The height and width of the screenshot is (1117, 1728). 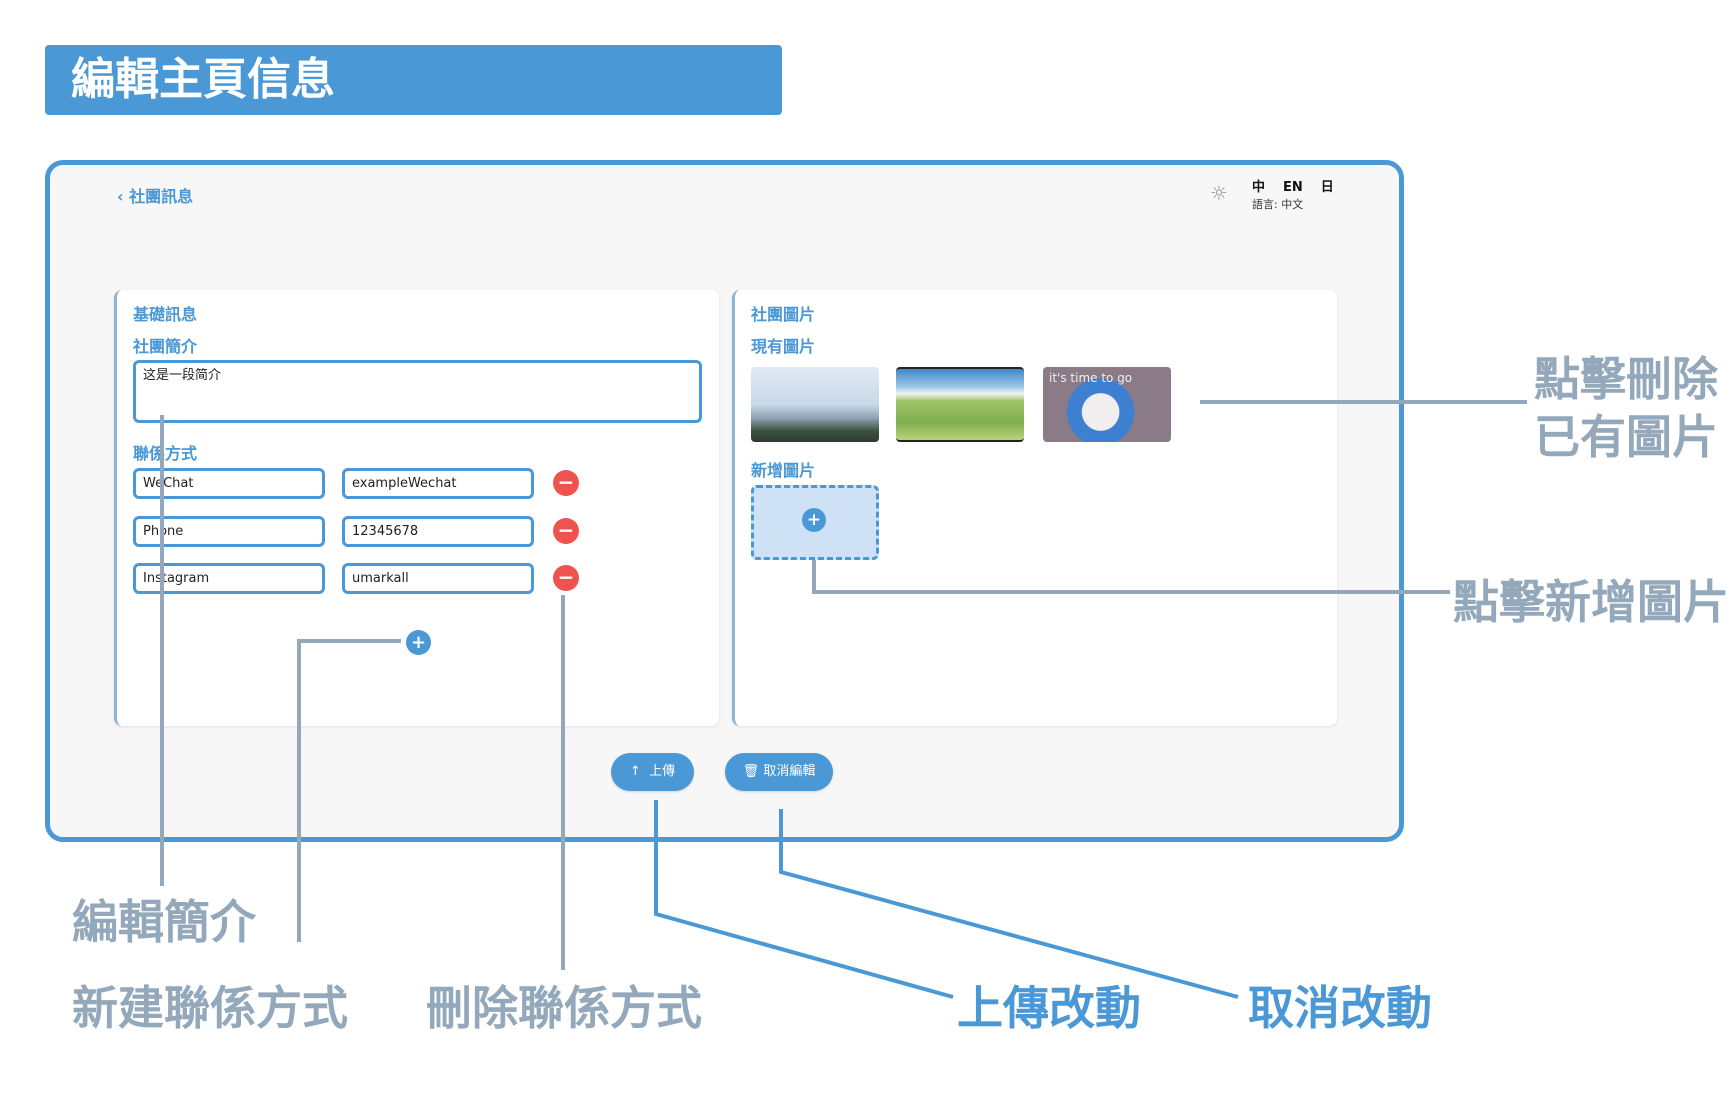 I want to click on annotation-edit-intro: 編輯簡介, so click(x=164, y=922).